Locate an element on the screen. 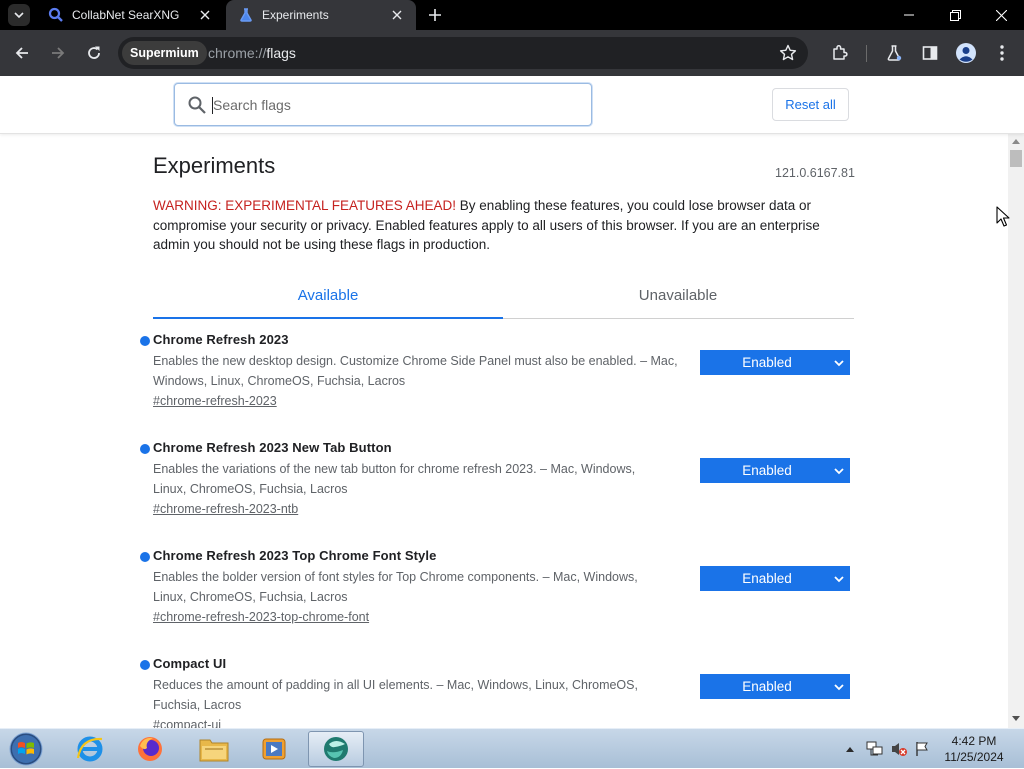 The height and width of the screenshot is (769, 1024). taskbar-media-player is located at coordinates (274, 749).